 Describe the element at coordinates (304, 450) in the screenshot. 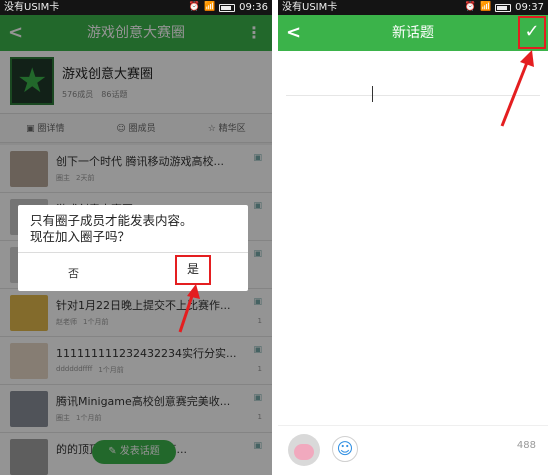

I see `attach-image-button` at that location.